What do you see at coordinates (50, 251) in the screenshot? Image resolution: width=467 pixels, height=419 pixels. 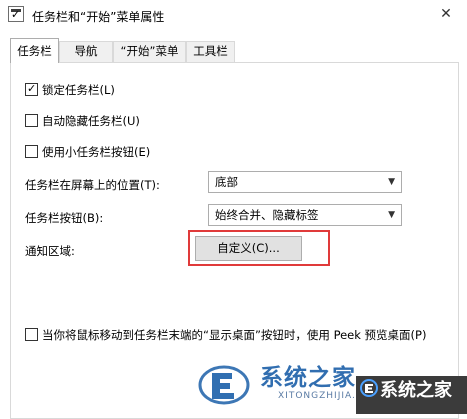 I see `notification-area-label: 通知区域:` at bounding box center [50, 251].